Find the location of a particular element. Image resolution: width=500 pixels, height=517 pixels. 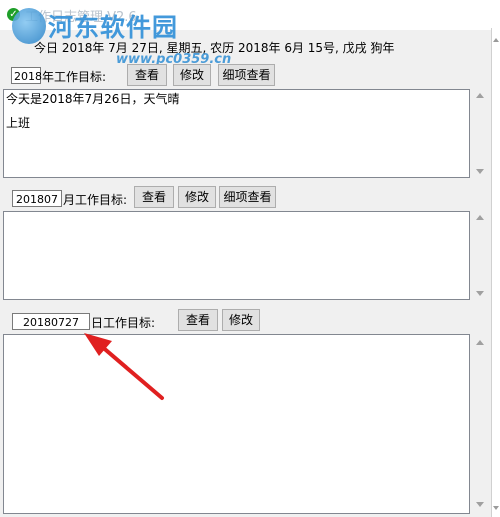

month-view-button: 查看 is located at coordinates (154, 197).